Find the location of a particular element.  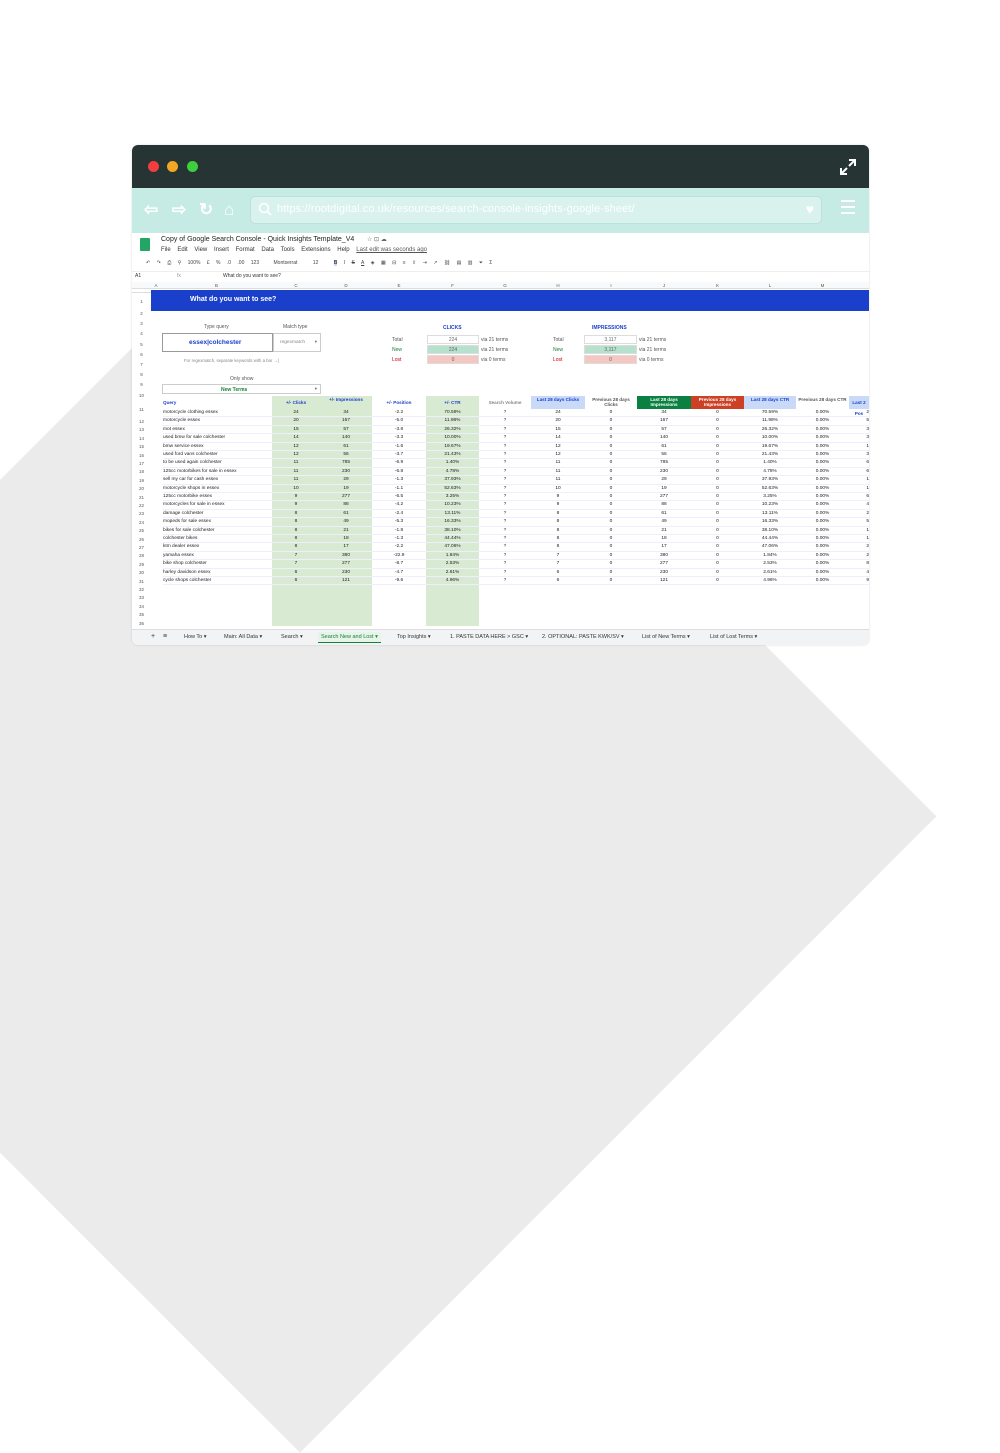

table-cell: 61 is located at coordinates (346, 514).